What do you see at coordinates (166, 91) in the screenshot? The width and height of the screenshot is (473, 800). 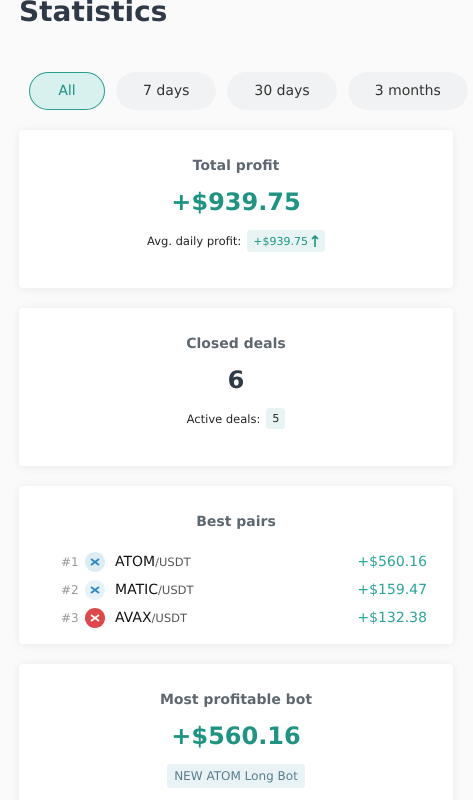 I see `period-tab: 7 days` at bounding box center [166, 91].